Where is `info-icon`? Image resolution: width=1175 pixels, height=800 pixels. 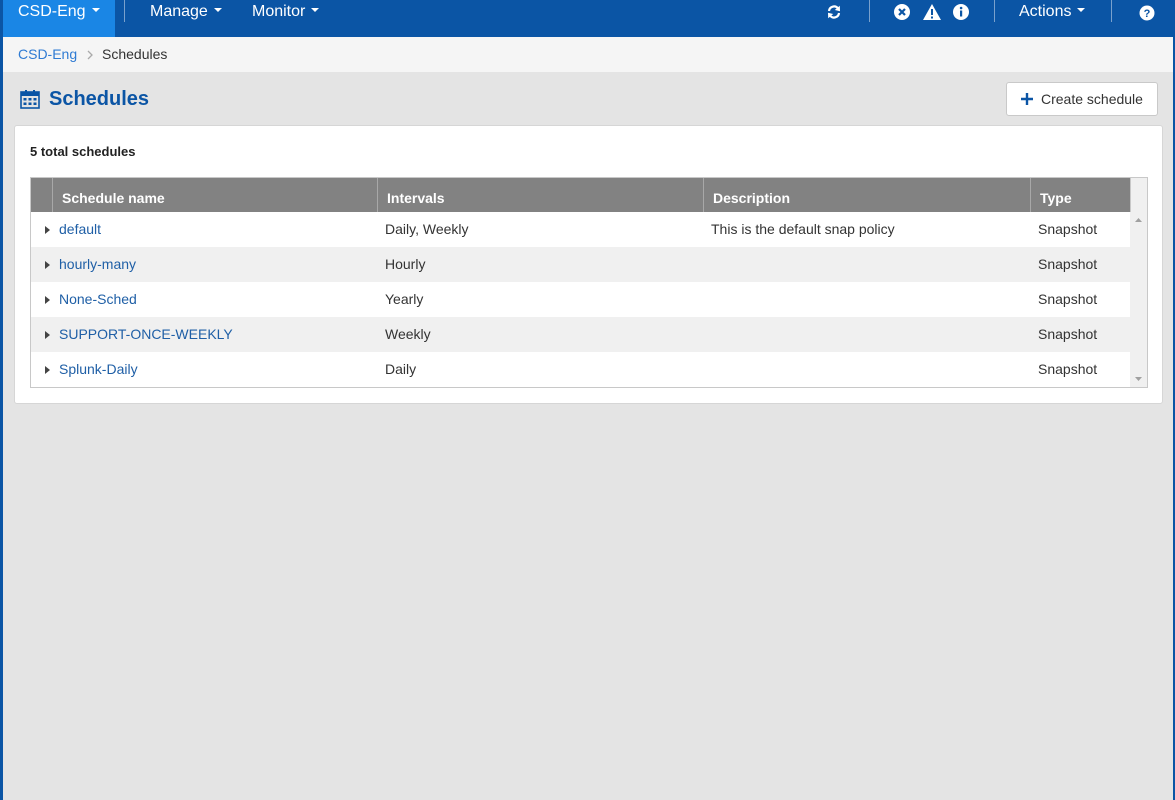
info-icon is located at coordinates (961, 12).